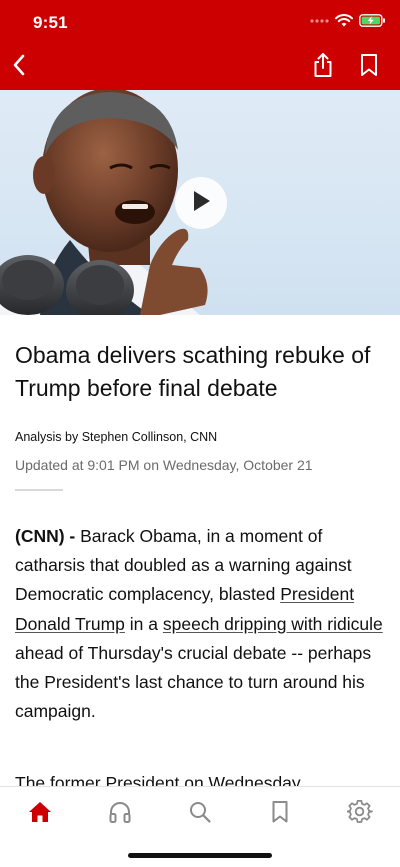 The image size is (400, 867). I want to click on signal-icon, so click(319, 23).